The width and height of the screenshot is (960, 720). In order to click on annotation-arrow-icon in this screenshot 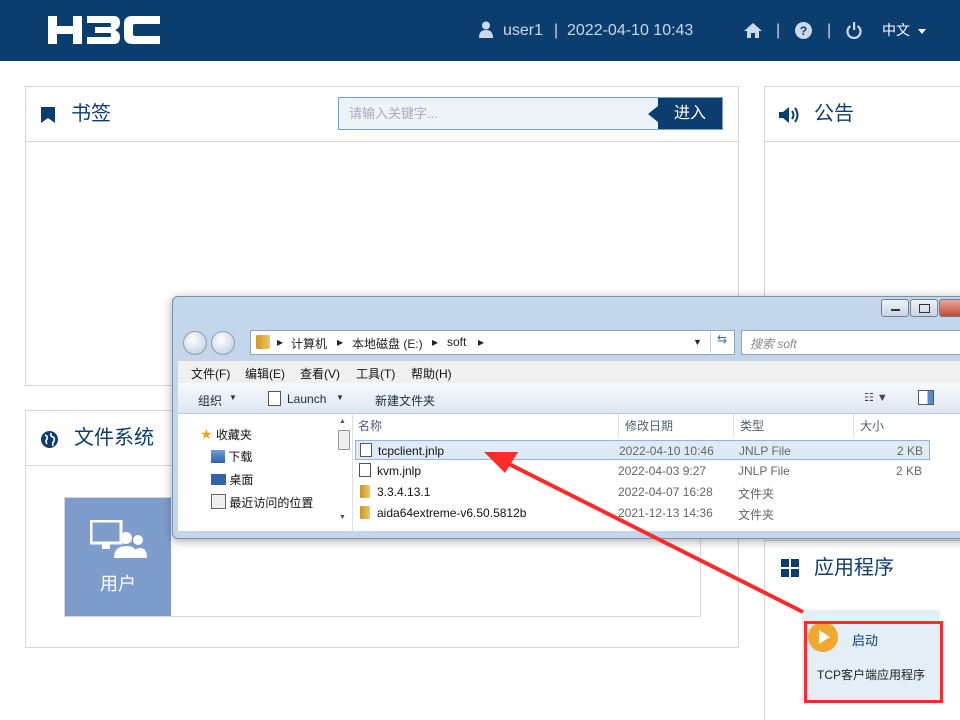, I will do `click(644, 533)`.